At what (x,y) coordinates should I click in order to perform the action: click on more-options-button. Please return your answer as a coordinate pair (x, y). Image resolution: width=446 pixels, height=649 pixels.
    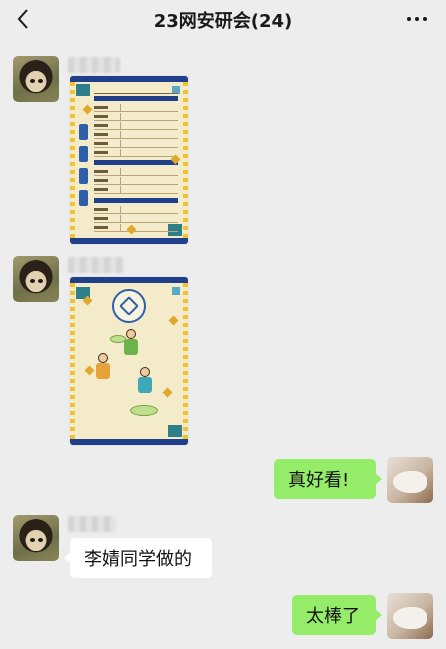
    Looking at the image, I should click on (417, 19).